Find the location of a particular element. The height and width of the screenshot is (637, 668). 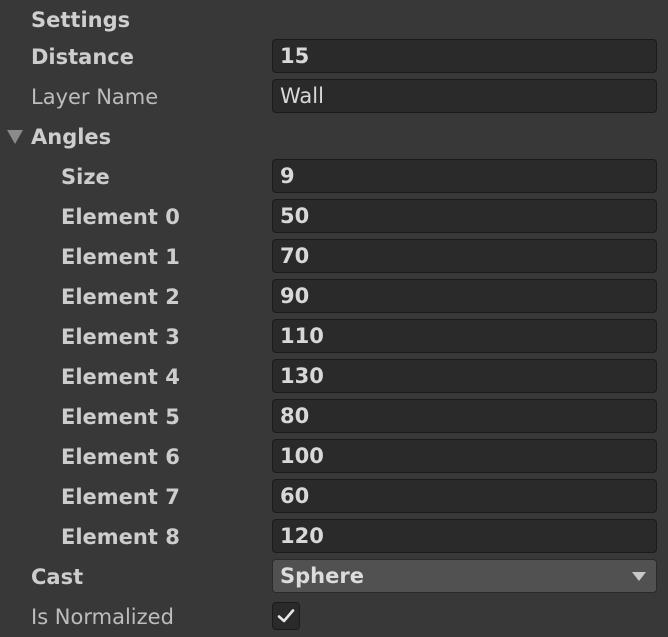

triangle-down-icon is located at coordinates (15, 137).